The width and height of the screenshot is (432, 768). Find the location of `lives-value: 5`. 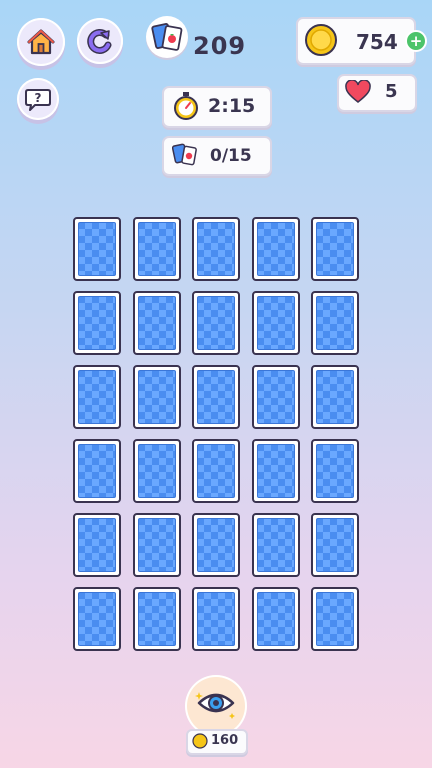

lives-value: 5 is located at coordinates (391, 91).